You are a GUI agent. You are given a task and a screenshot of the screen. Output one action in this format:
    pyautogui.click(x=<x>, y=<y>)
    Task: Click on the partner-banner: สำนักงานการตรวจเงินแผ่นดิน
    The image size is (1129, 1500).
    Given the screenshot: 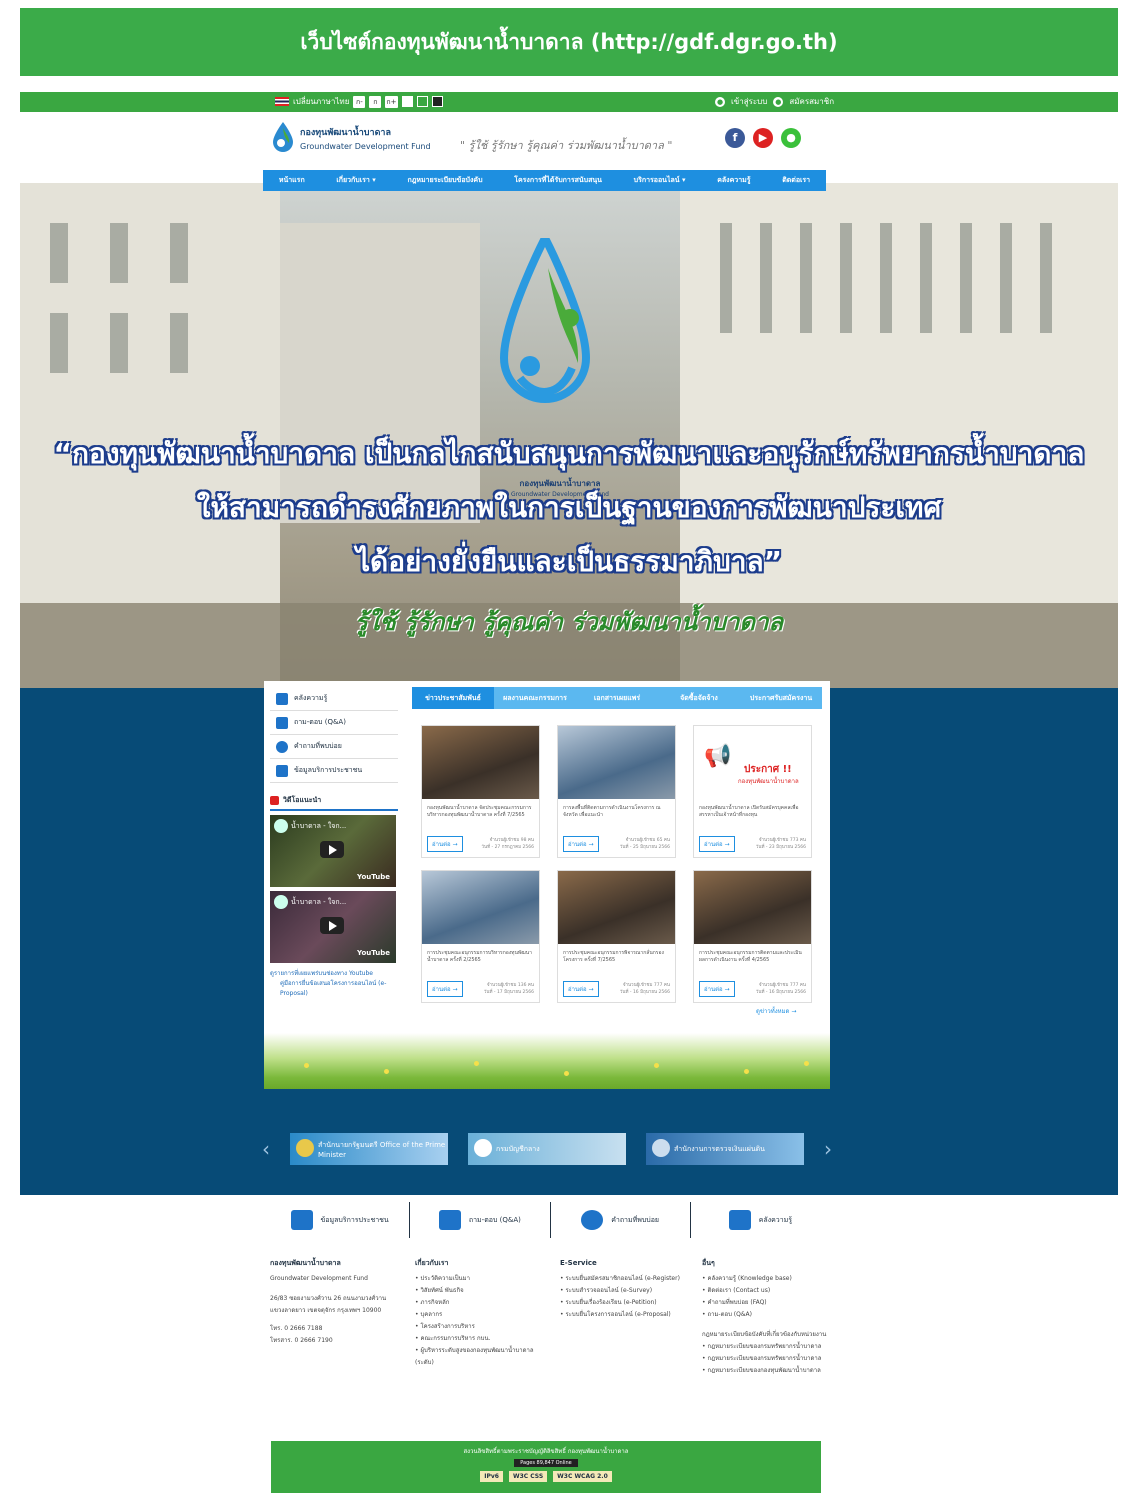 What is the action you would take?
    pyautogui.click(x=725, y=1149)
    